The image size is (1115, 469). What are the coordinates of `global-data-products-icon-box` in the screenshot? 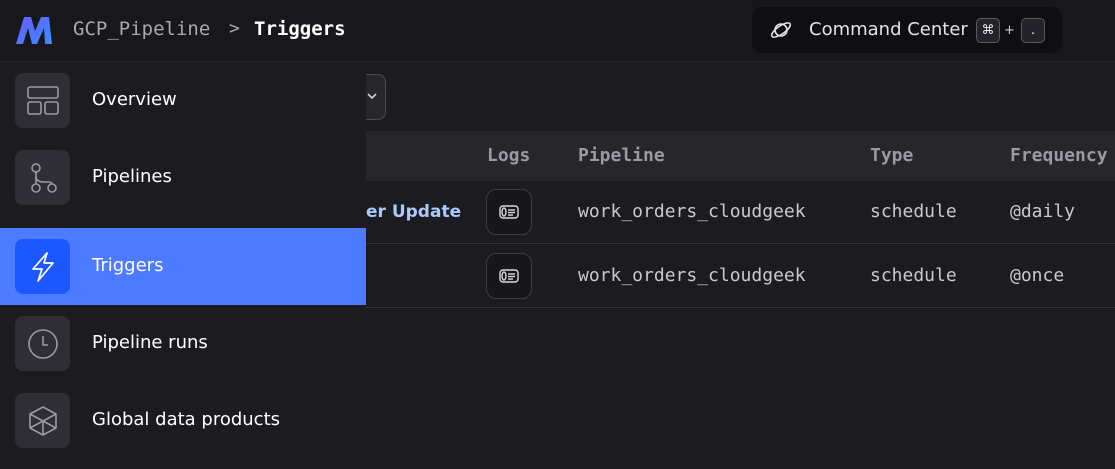 It's located at (42, 420).